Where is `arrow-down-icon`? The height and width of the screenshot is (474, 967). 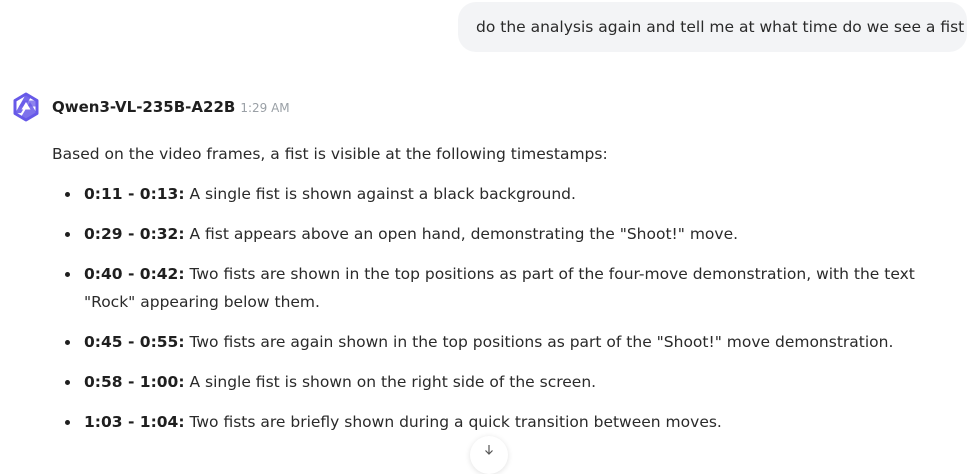 arrow-down-icon is located at coordinates (489, 450).